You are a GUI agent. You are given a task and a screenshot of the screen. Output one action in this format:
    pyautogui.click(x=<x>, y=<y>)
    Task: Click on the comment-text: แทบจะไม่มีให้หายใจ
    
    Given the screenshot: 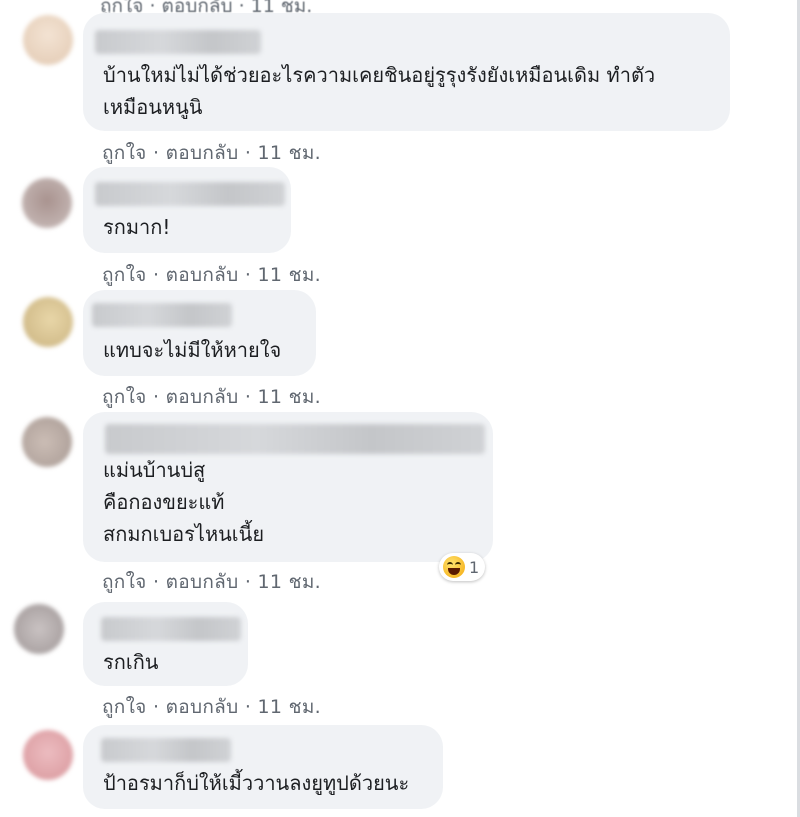 What is the action you would take?
    pyautogui.click(x=192, y=350)
    